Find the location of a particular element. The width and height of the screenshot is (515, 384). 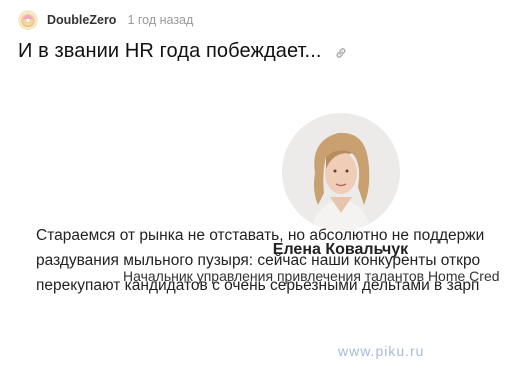

avatar is located at coordinates (28, 20).